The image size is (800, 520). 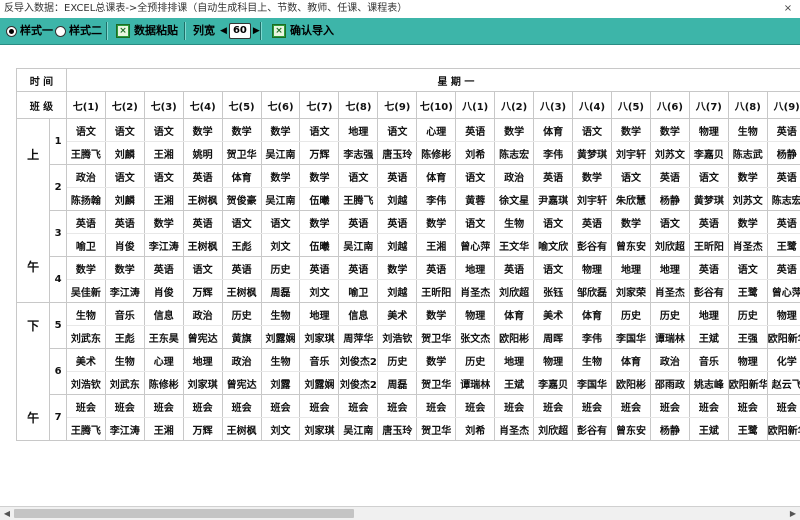 I want to click on teacher-cell: 喻卫, so click(x=358, y=291).